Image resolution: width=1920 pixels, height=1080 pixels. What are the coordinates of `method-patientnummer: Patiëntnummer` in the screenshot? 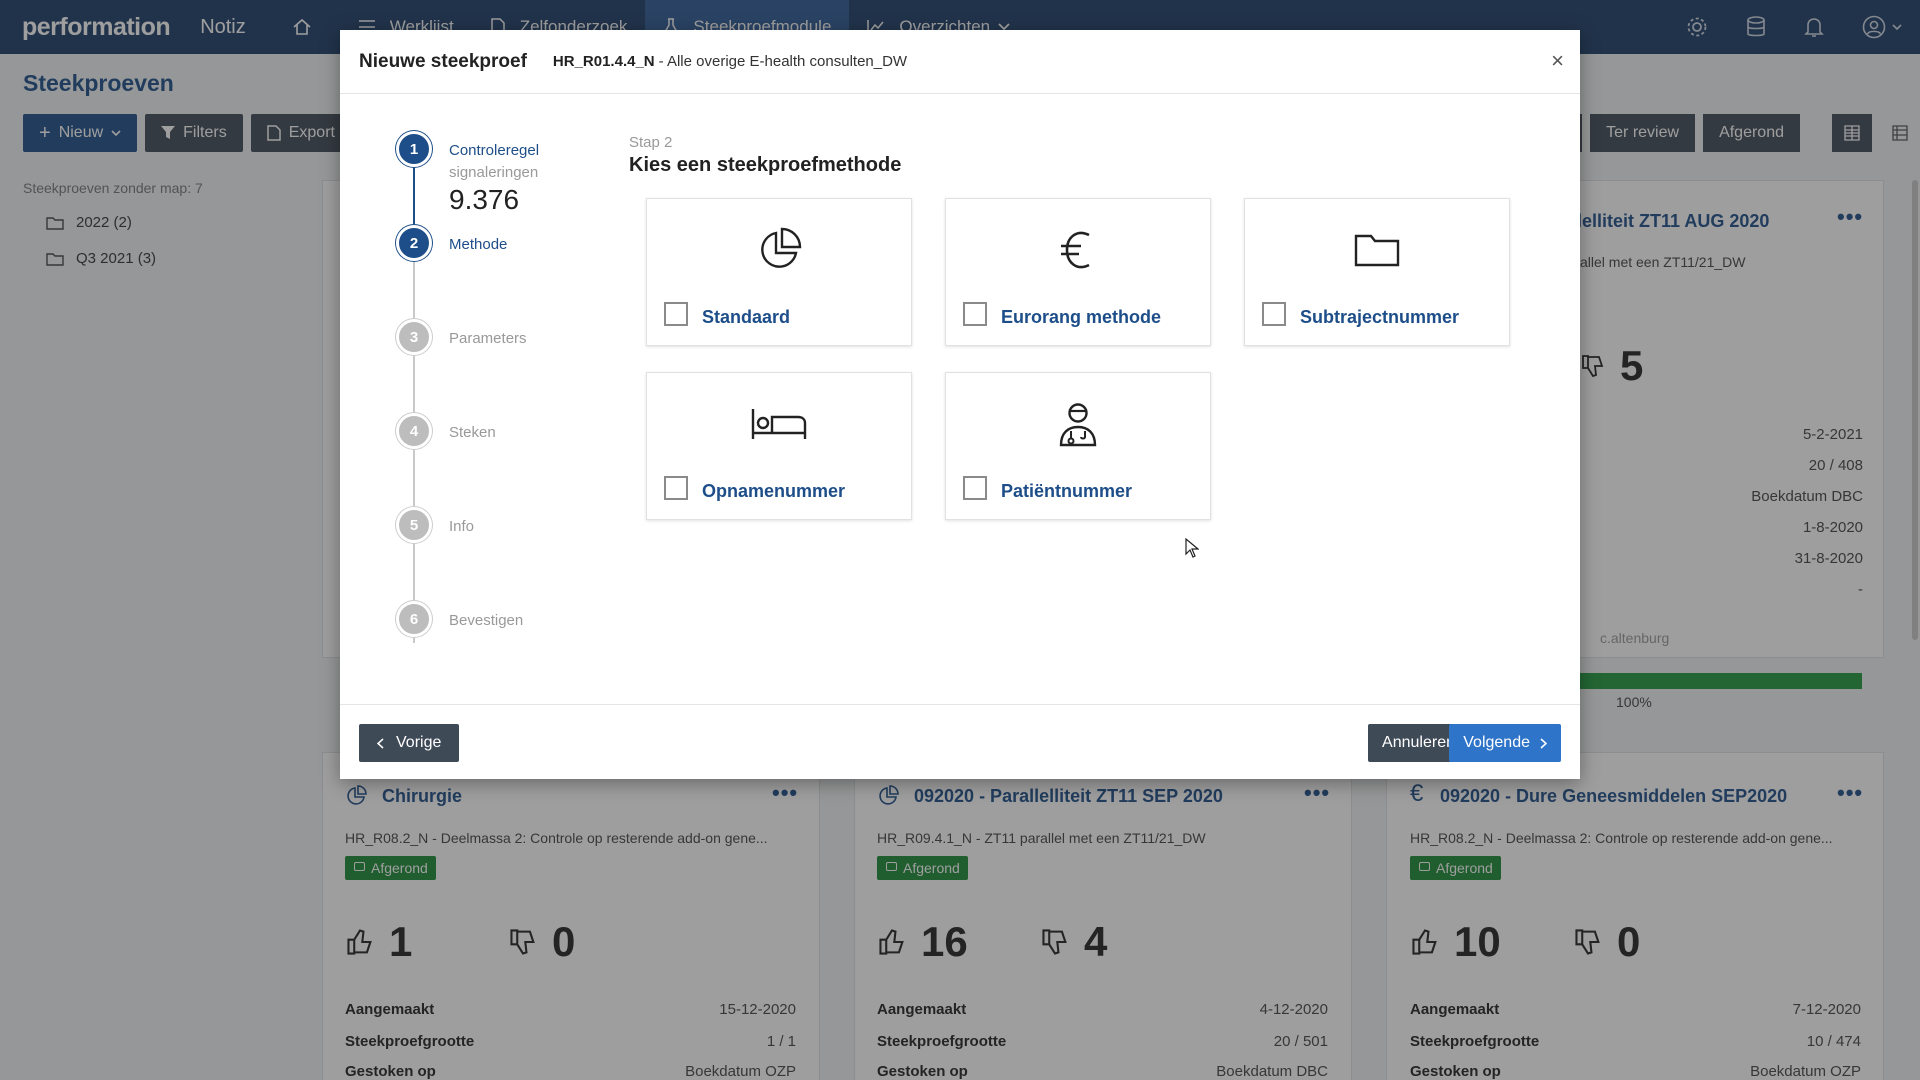 It's located at (1078, 446).